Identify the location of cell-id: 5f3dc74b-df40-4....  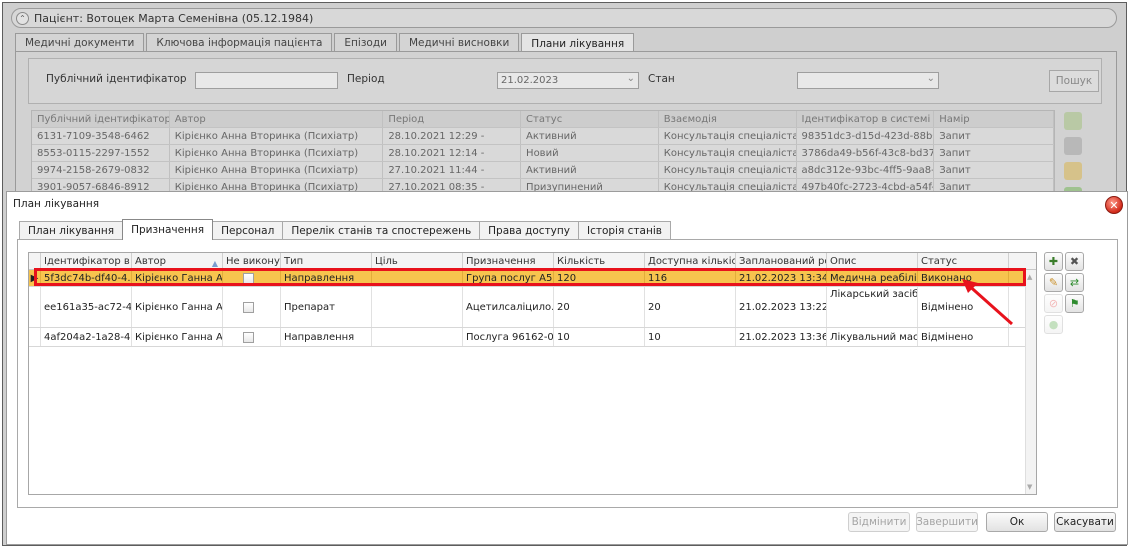
(86, 278).